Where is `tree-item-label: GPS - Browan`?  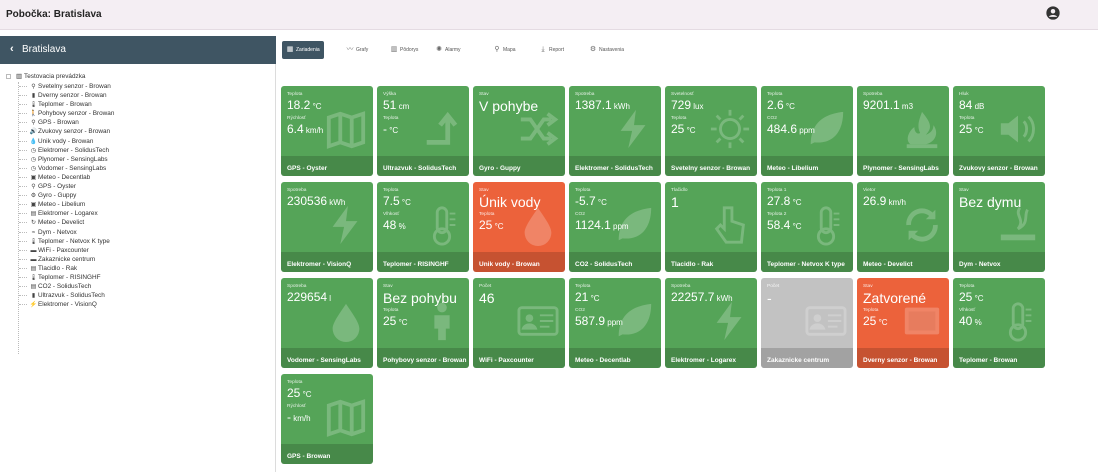 tree-item-label: GPS - Browan is located at coordinates (58, 123).